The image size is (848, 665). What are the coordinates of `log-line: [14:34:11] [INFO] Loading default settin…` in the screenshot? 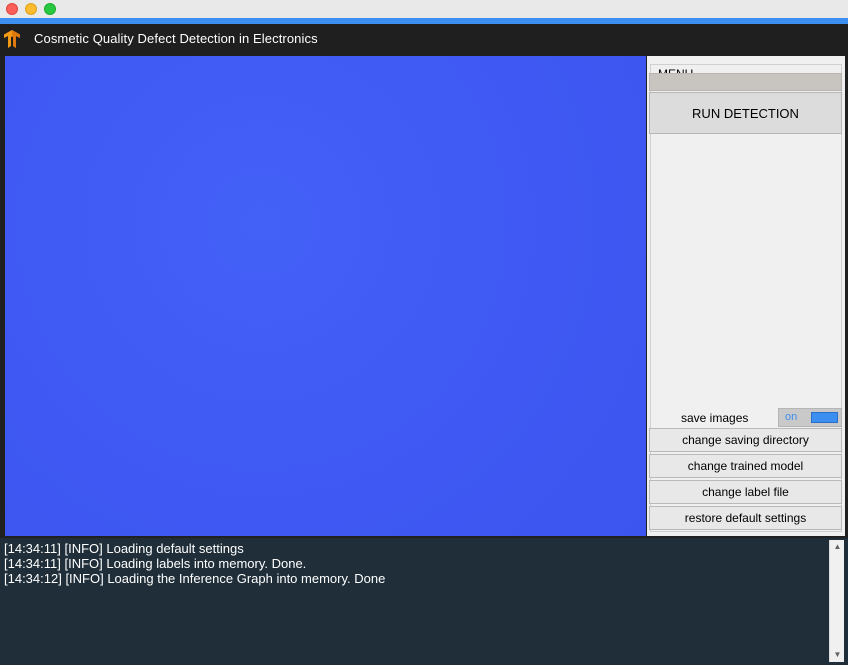 It's located at (124, 548).